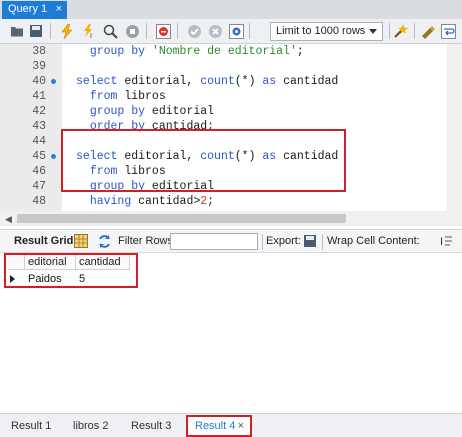 This screenshot has width=462, height=437. What do you see at coordinates (190, 51) in the screenshot?
I see `code-line-38: group by 'Nombre de editorial';` at bounding box center [190, 51].